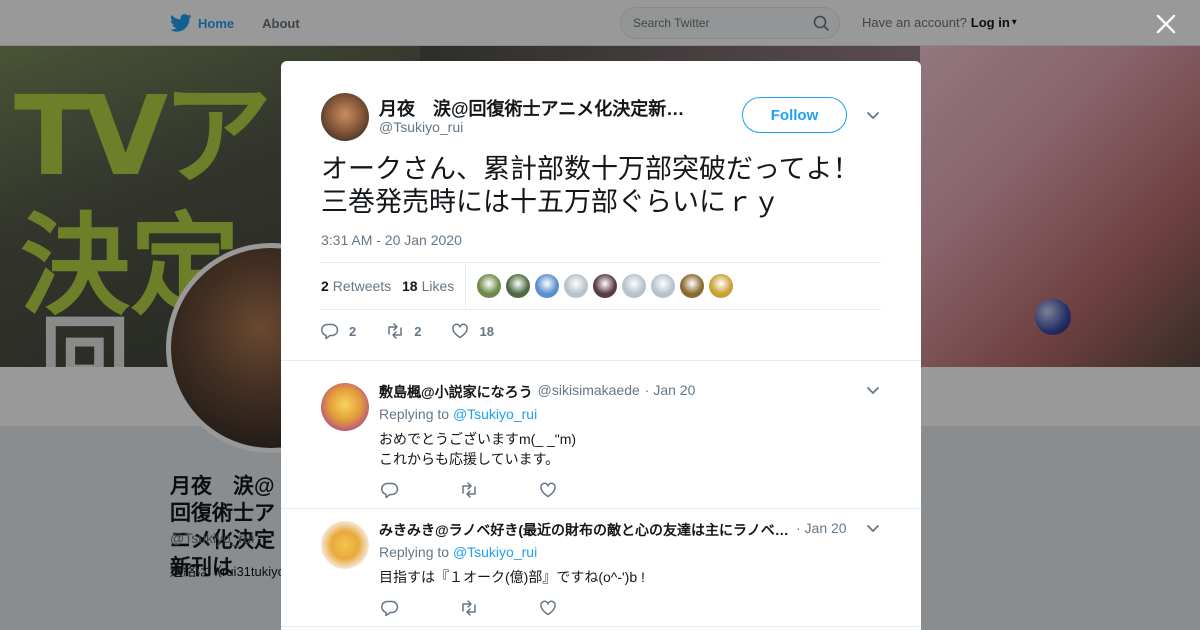  What do you see at coordinates (465, 286) in the screenshot?
I see `stats-divider` at bounding box center [465, 286].